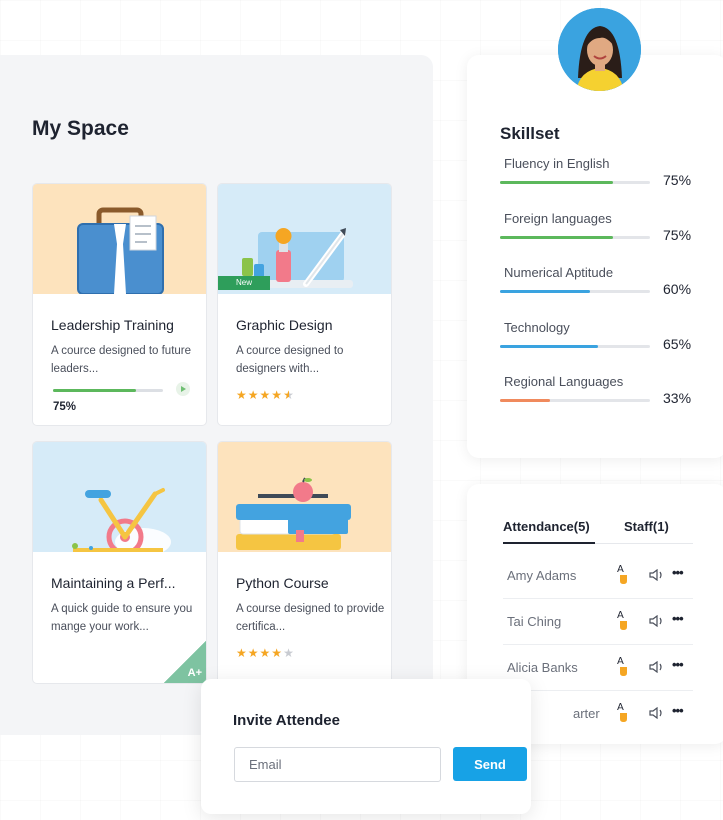  Describe the element at coordinates (598, 576) in the screenshot. I see `attendee-row: Amy Adams A •••` at that location.